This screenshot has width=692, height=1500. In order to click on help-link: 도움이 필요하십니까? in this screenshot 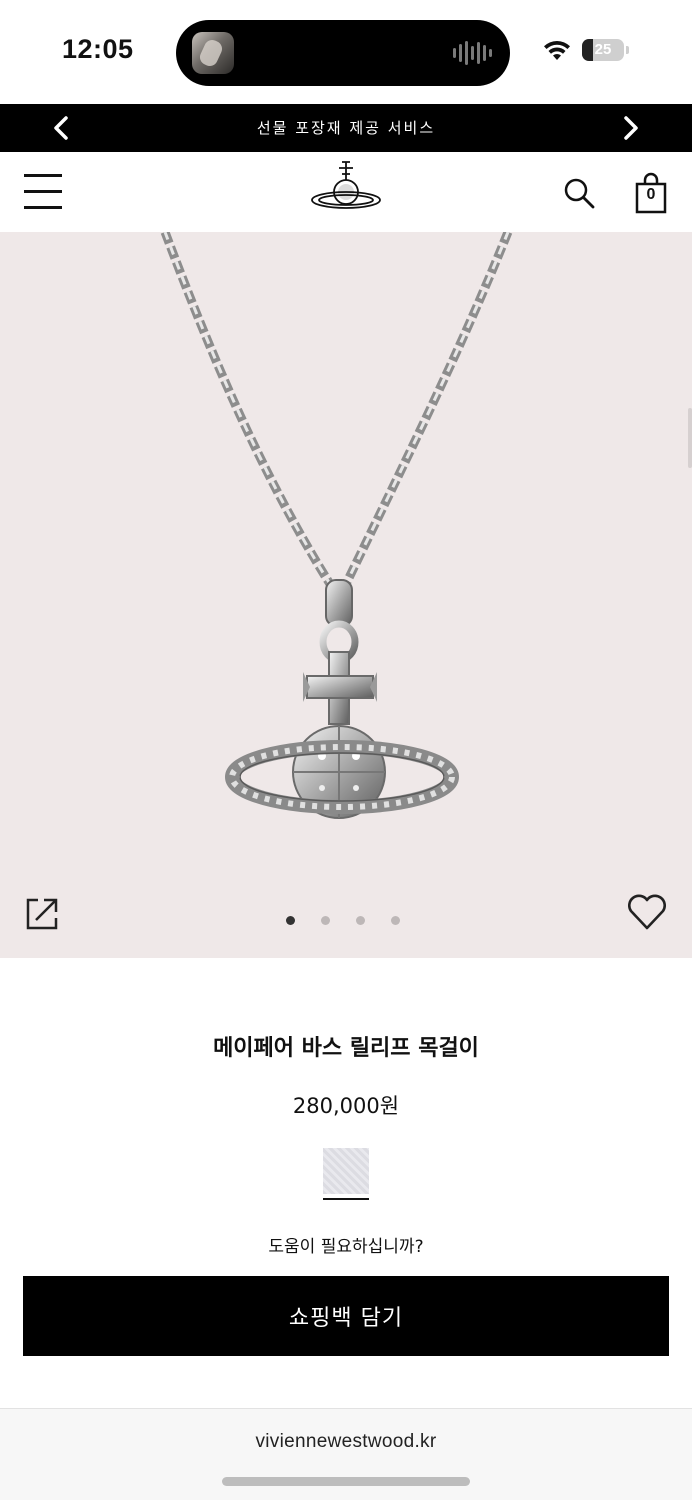, I will do `click(346, 1244)`.